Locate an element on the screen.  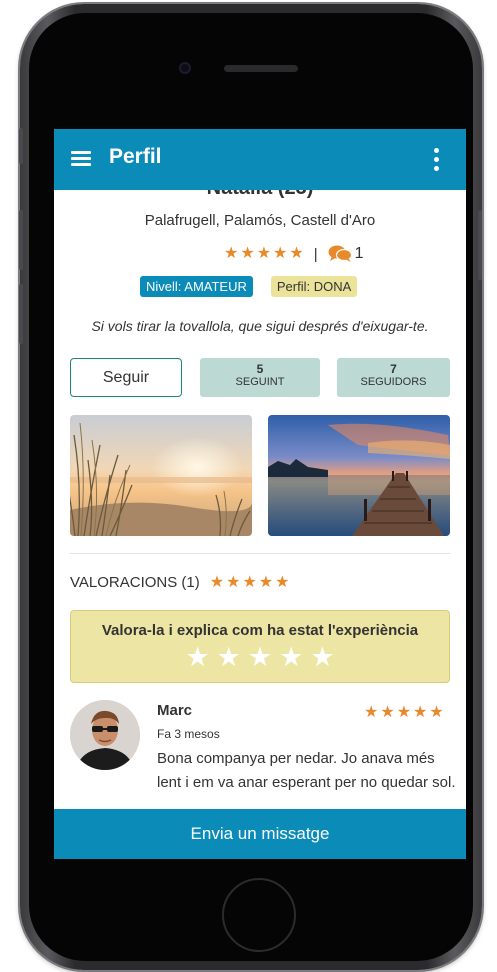
profile-photo-pier is located at coordinates (359, 475).